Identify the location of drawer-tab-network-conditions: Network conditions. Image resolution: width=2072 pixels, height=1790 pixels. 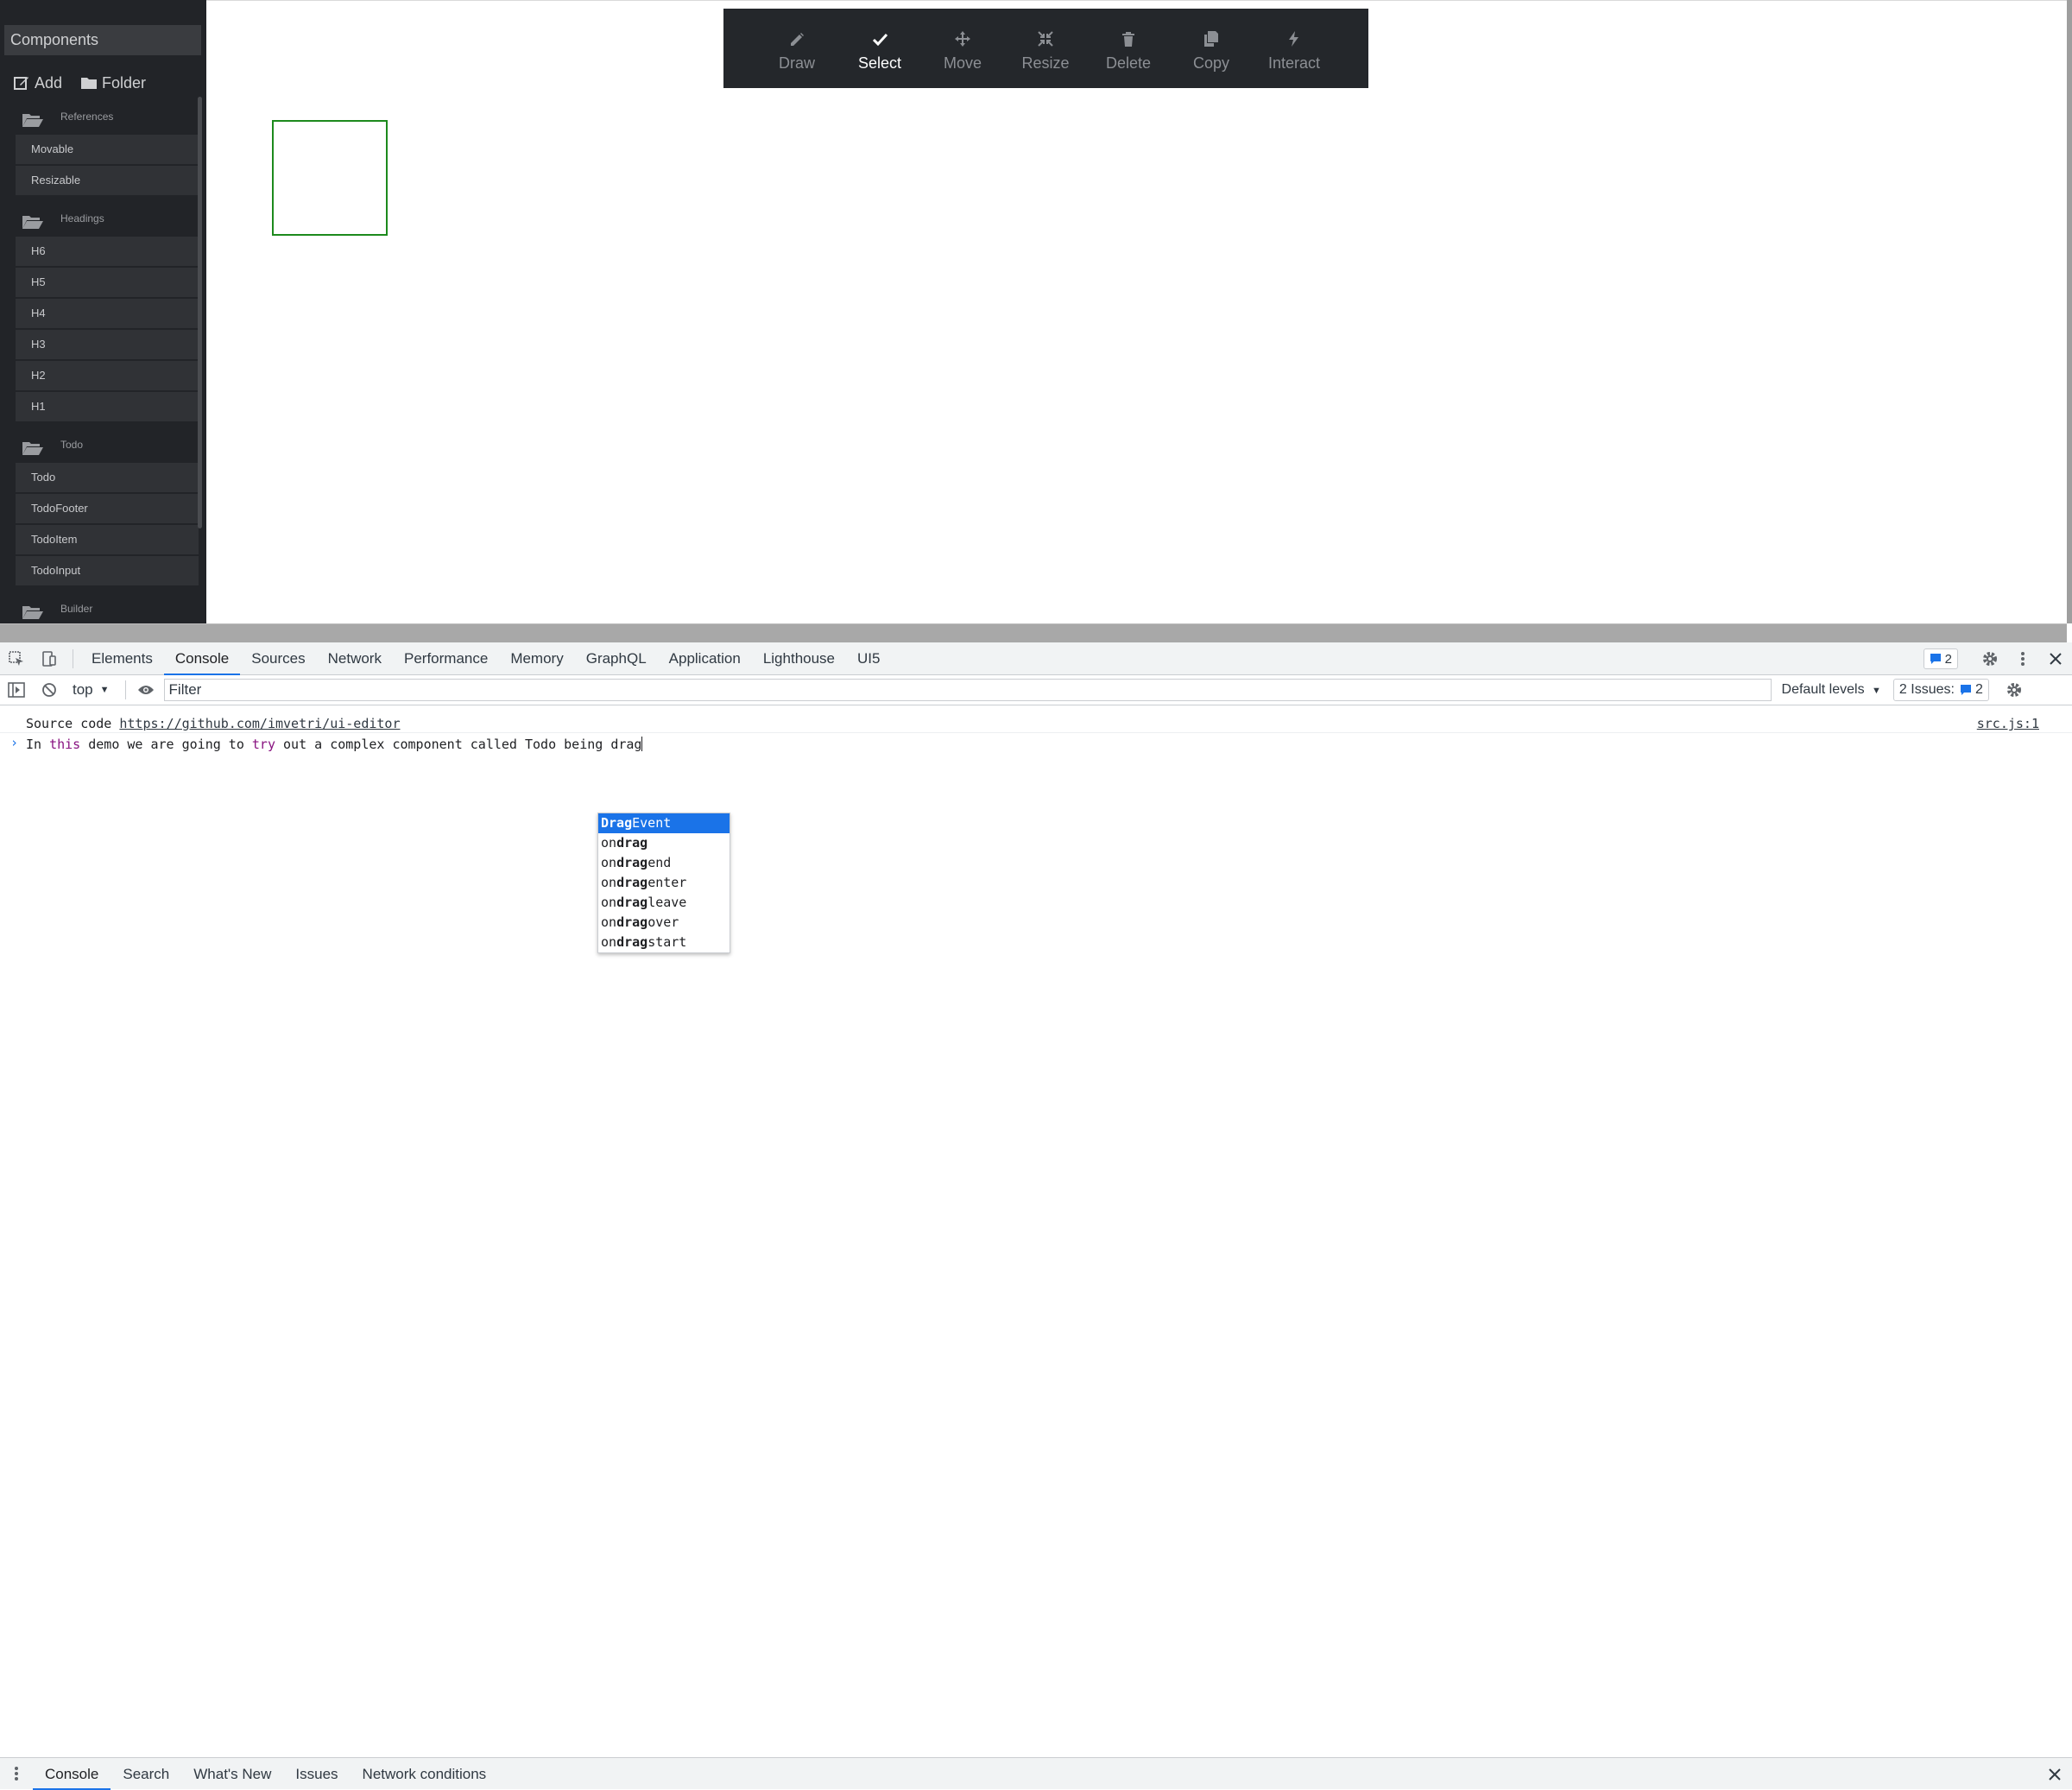
(425, 1774).